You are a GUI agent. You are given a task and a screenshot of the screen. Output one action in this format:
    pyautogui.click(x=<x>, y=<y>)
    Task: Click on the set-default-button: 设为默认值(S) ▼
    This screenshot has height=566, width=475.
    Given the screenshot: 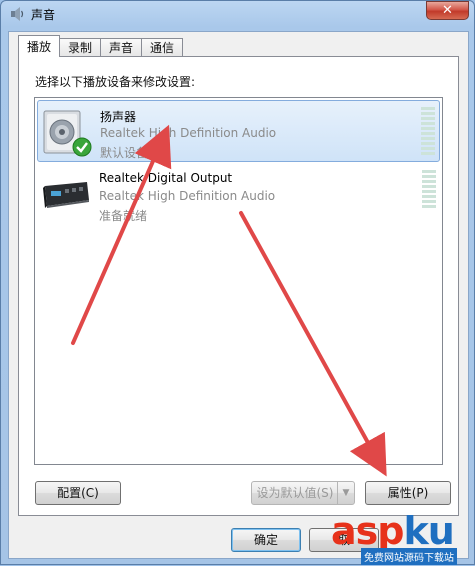 What is the action you would take?
    pyautogui.click(x=303, y=493)
    